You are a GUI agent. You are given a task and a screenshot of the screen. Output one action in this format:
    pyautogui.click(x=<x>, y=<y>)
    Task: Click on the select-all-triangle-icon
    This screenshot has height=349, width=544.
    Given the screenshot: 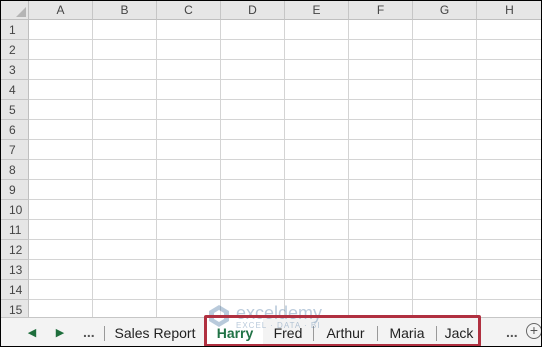 What is the action you would take?
    pyautogui.click(x=21, y=12)
    